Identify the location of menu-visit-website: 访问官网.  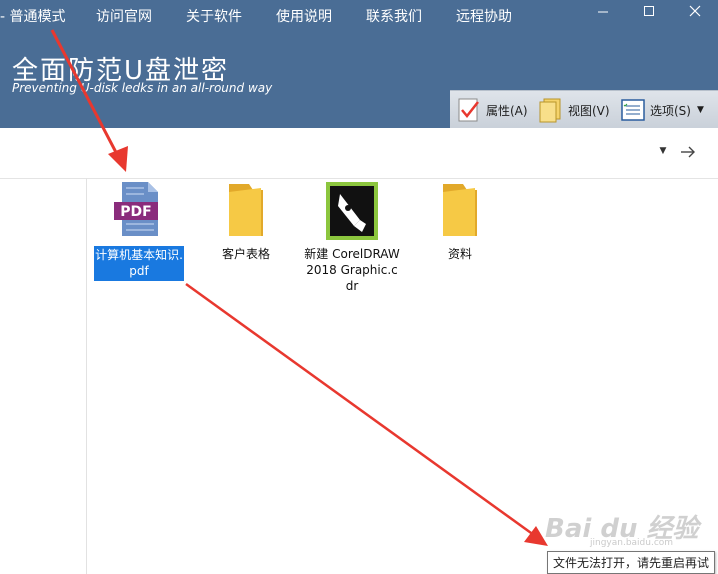
(124, 16).